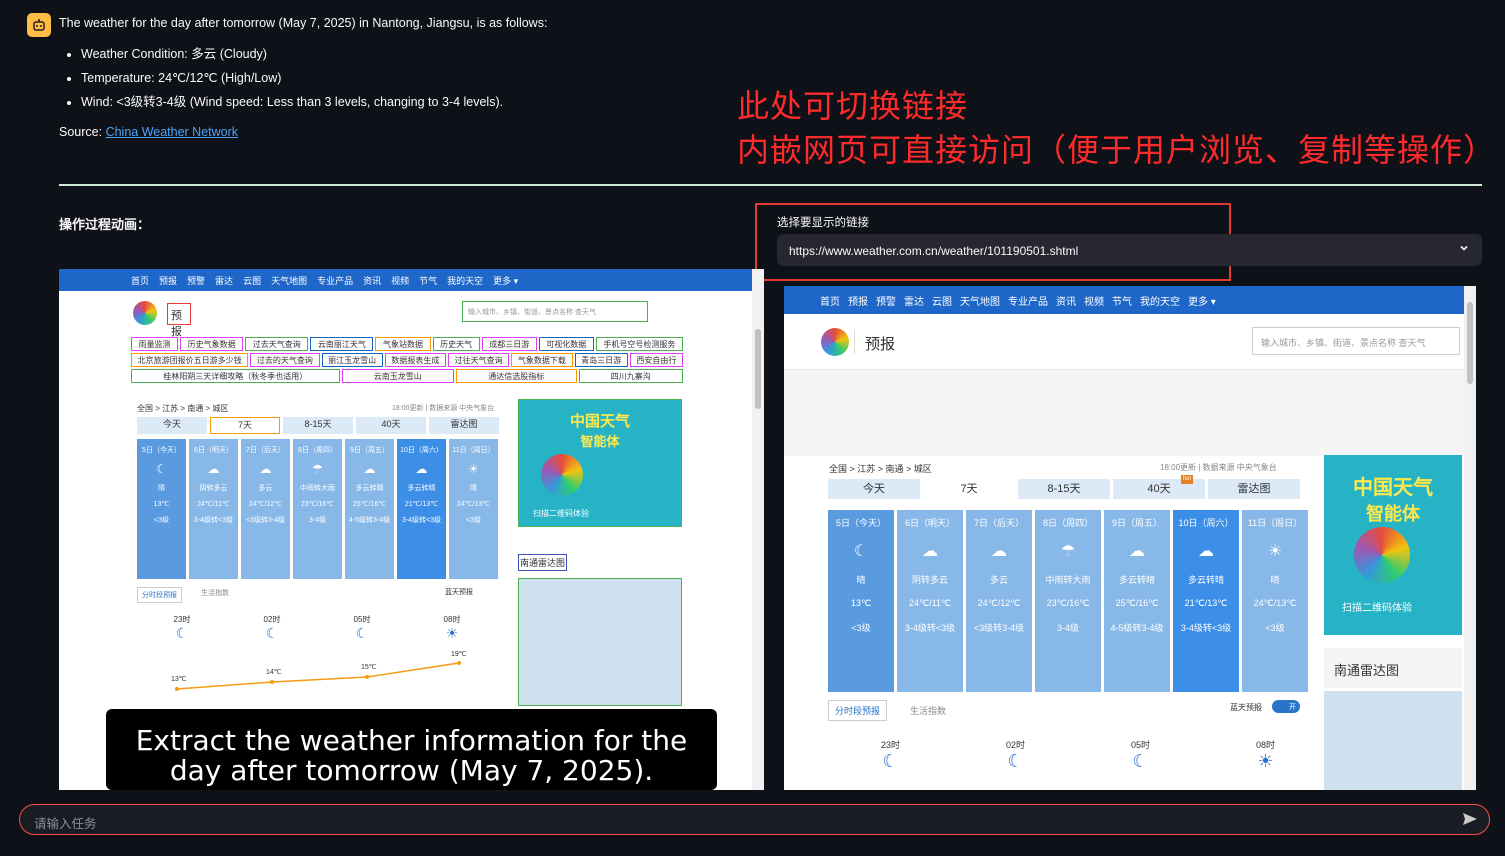  I want to click on source-link: China Weather Network, so click(172, 132).